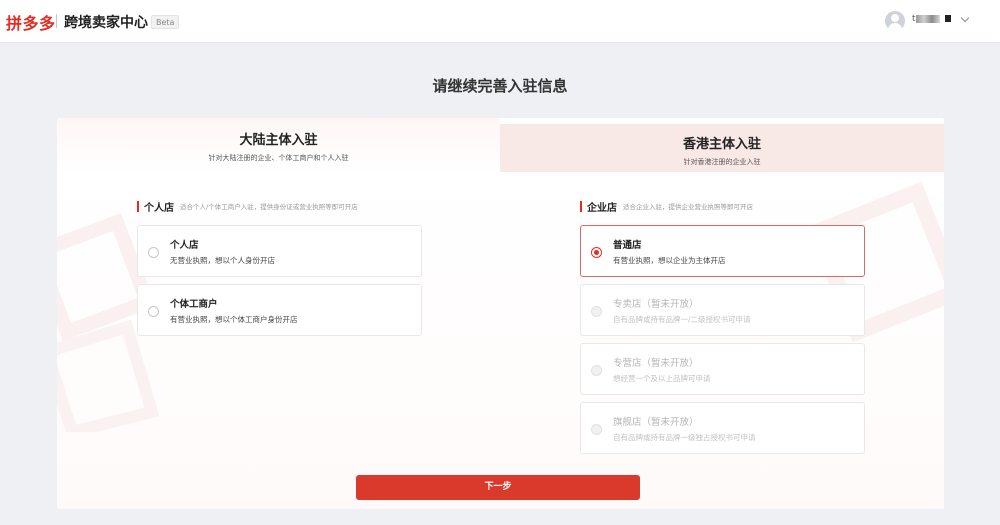  I want to click on option-individual-business: 个体工商户 有营业执照，想以个体工商户身份开店, so click(279, 310).